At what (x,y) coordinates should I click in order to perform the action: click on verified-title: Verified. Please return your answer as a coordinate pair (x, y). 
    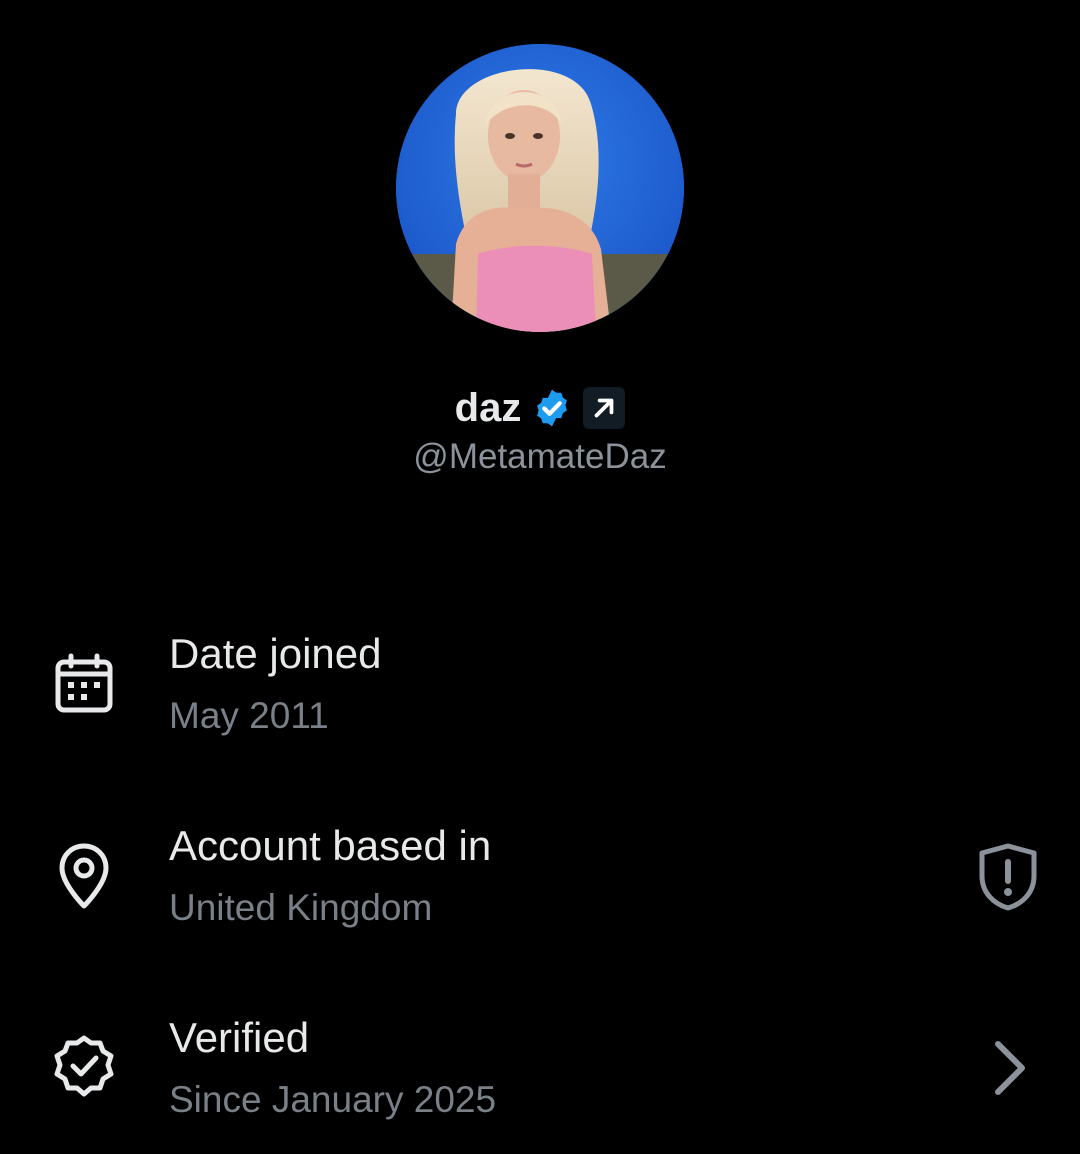
    Looking at the image, I should click on (239, 1037).